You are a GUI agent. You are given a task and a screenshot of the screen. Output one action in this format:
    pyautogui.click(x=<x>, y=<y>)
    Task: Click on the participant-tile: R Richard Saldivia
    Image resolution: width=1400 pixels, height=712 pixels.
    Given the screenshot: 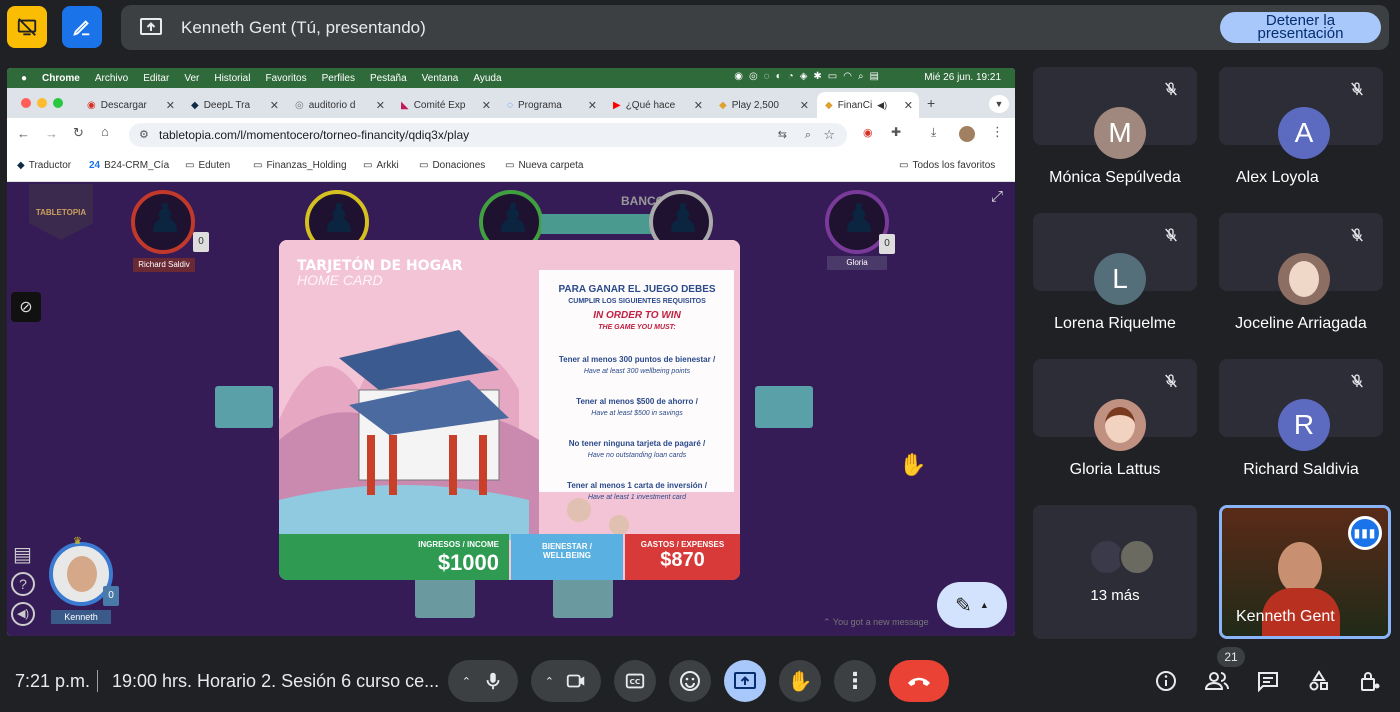 What is the action you would take?
    pyautogui.click(x=1301, y=418)
    